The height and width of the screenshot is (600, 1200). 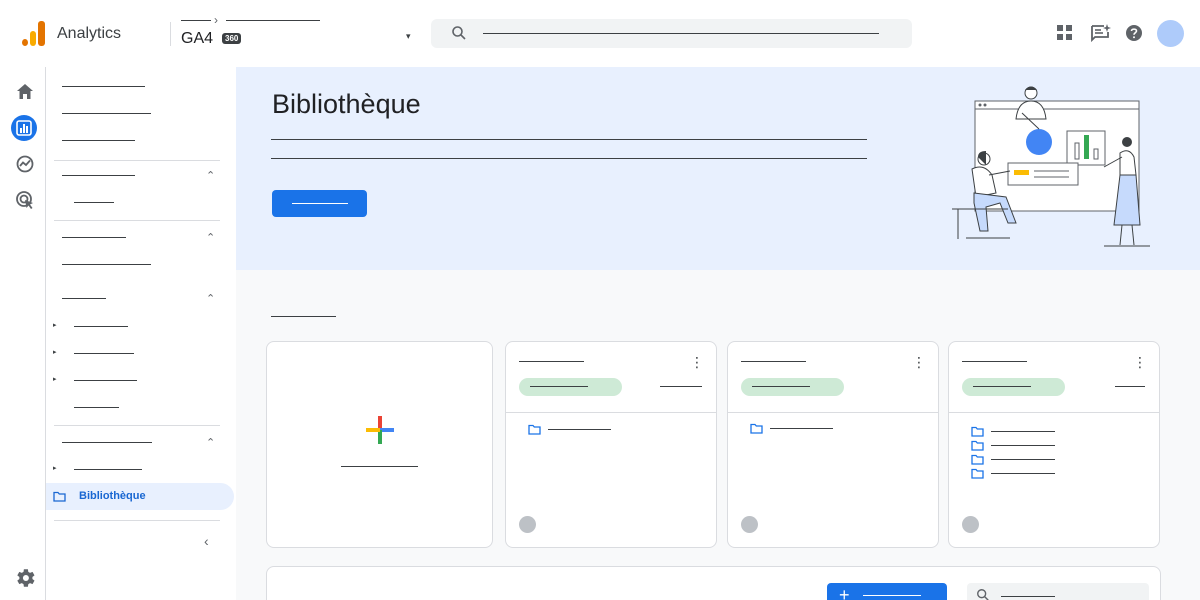 I want to click on section-heading, so click(x=303, y=316).